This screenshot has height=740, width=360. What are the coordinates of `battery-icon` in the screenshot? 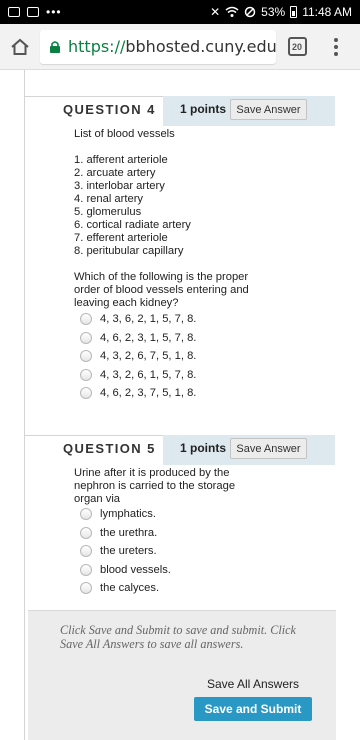 It's located at (294, 12).